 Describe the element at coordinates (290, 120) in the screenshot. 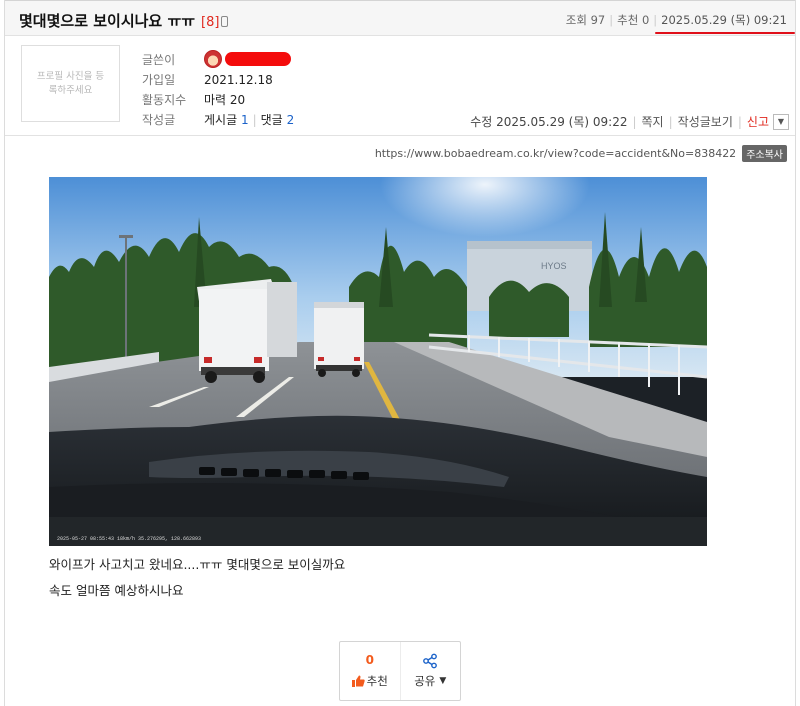

I see `comments-count: 2` at that location.